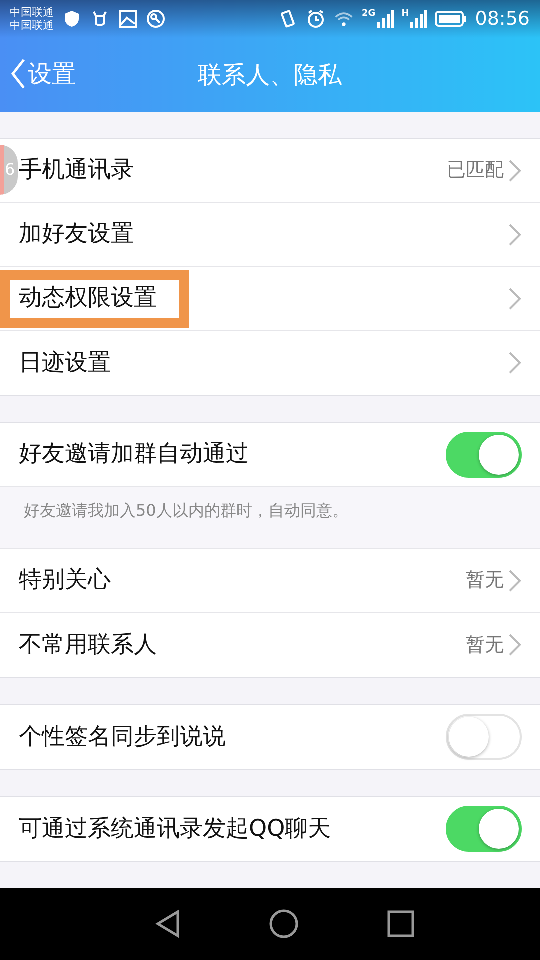 The image size is (540, 960). Describe the element at coordinates (168, 924) in the screenshot. I see `back-nav-icon` at that location.